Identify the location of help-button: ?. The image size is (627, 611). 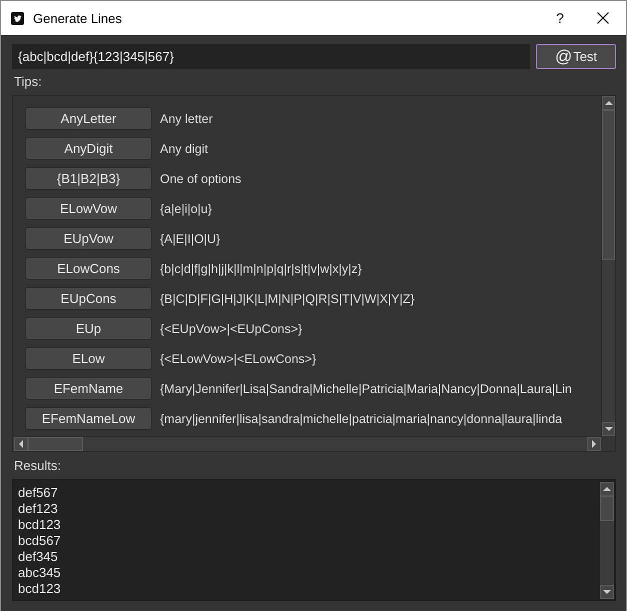
(560, 18).